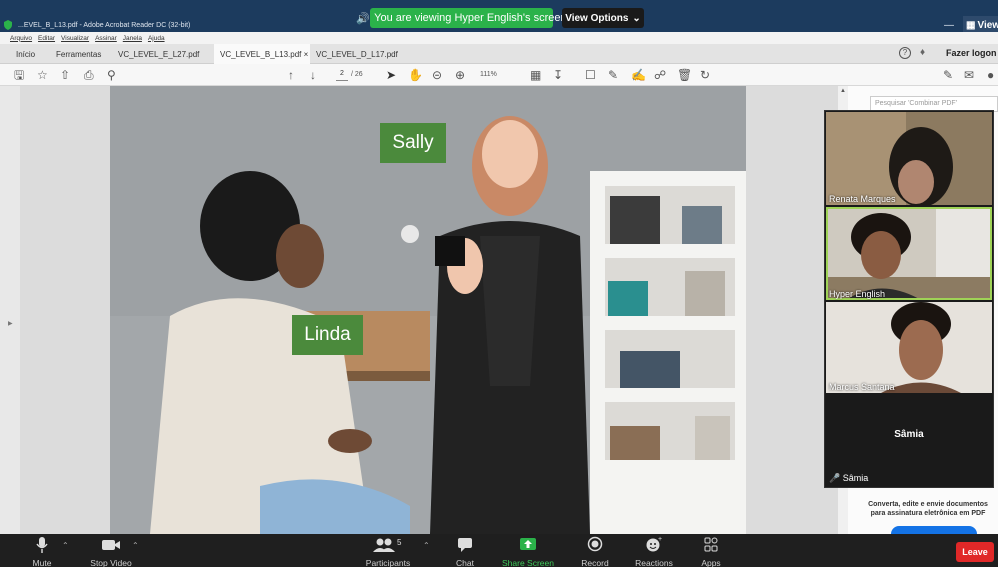 This screenshot has width=998, height=567. I want to click on comment-icon: ☐, so click(590, 75).